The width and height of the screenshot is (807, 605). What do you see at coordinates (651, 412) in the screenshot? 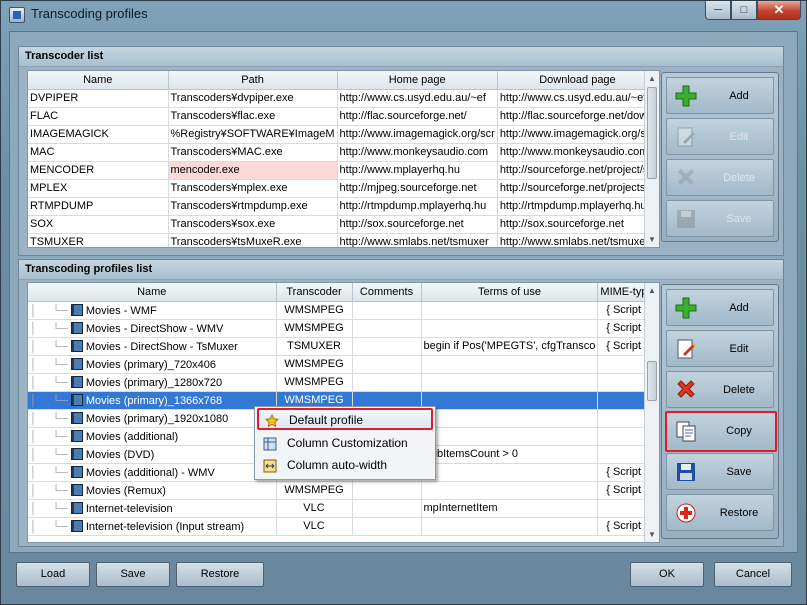
I see `profiles-scrollbar: ▲ ▼` at bounding box center [651, 412].